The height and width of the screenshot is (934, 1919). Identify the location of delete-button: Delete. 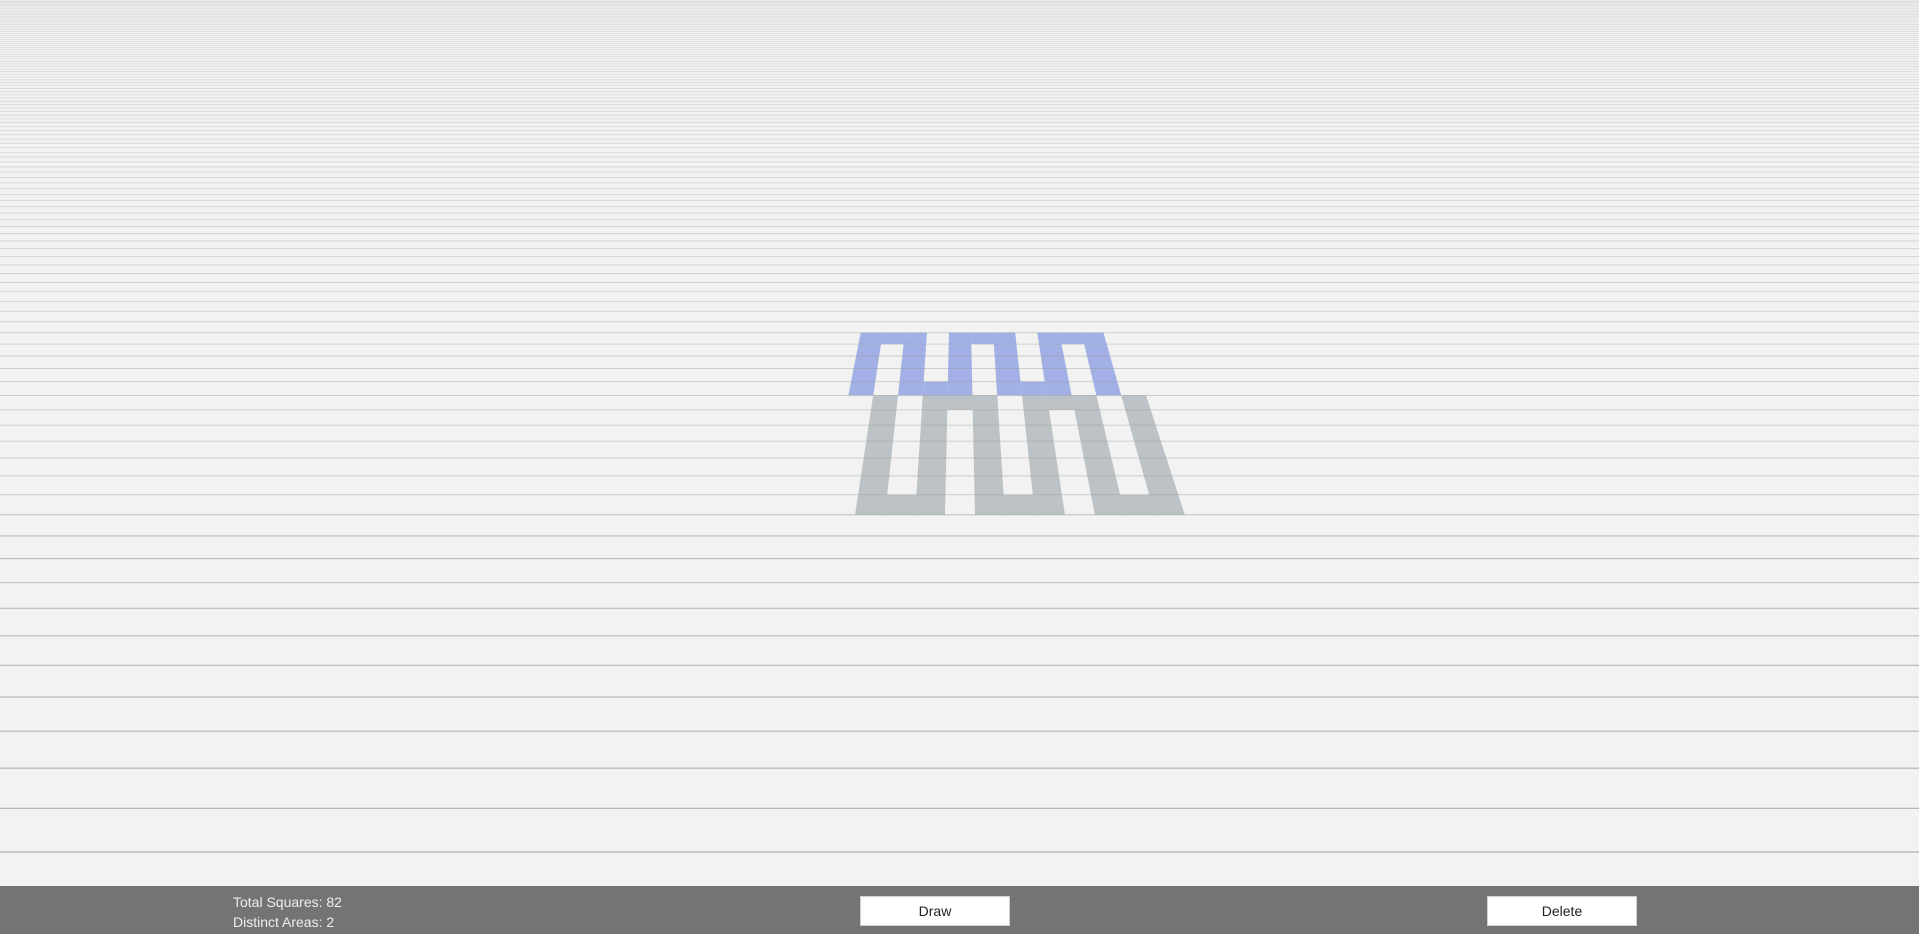
(1562, 911).